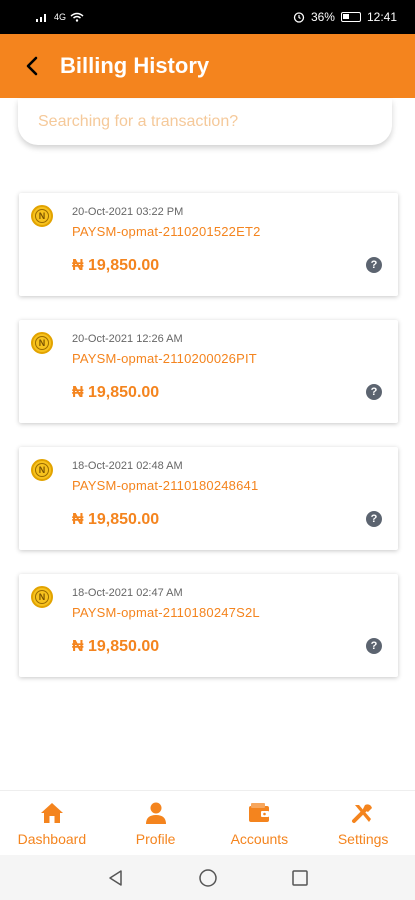 This screenshot has height=900, width=415. I want to click on circle-home-icon, so click(207, 877).